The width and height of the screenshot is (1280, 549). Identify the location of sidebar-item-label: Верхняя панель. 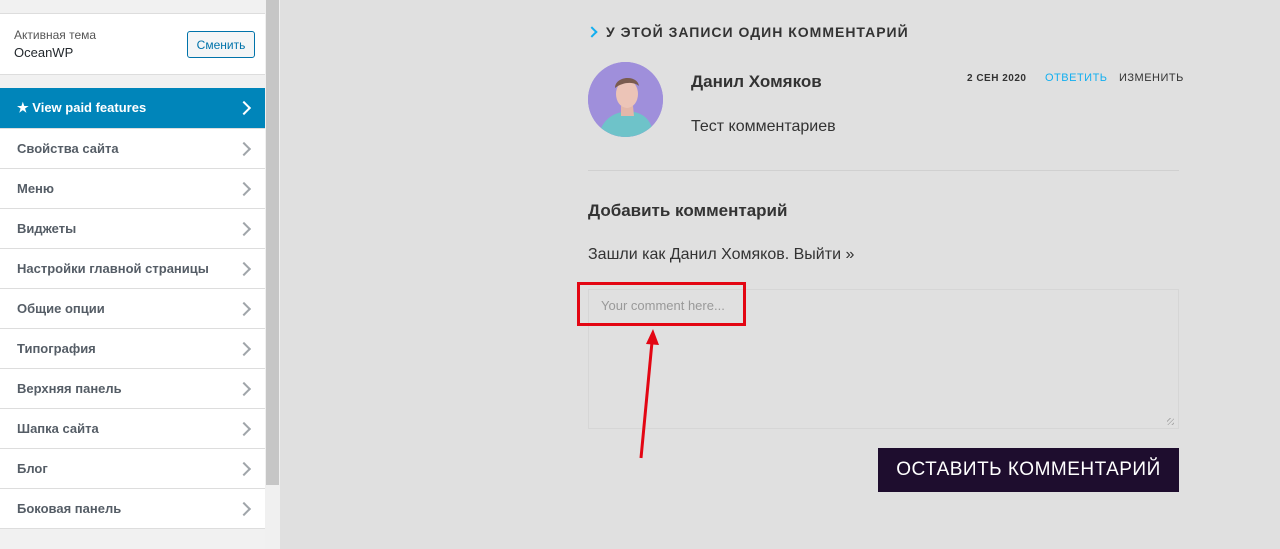
(69, 388).